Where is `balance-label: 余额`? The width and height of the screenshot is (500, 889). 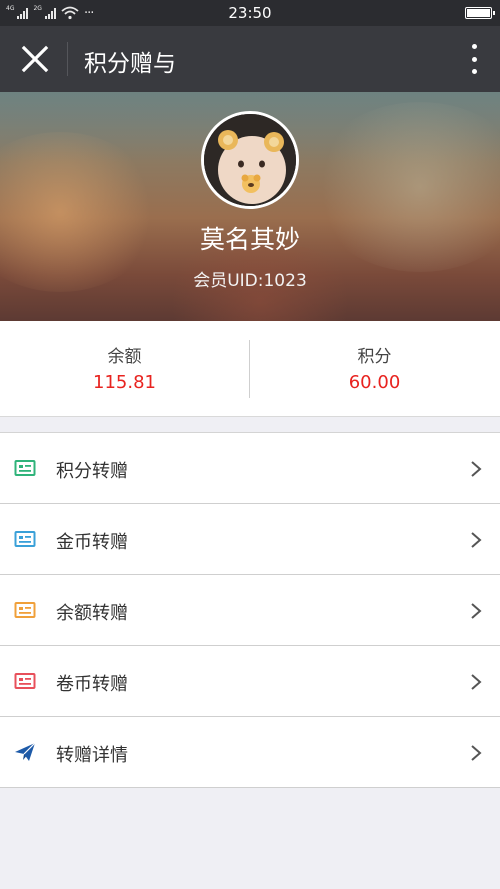
balance-label: 余额 is located at coordinates (124, 357).